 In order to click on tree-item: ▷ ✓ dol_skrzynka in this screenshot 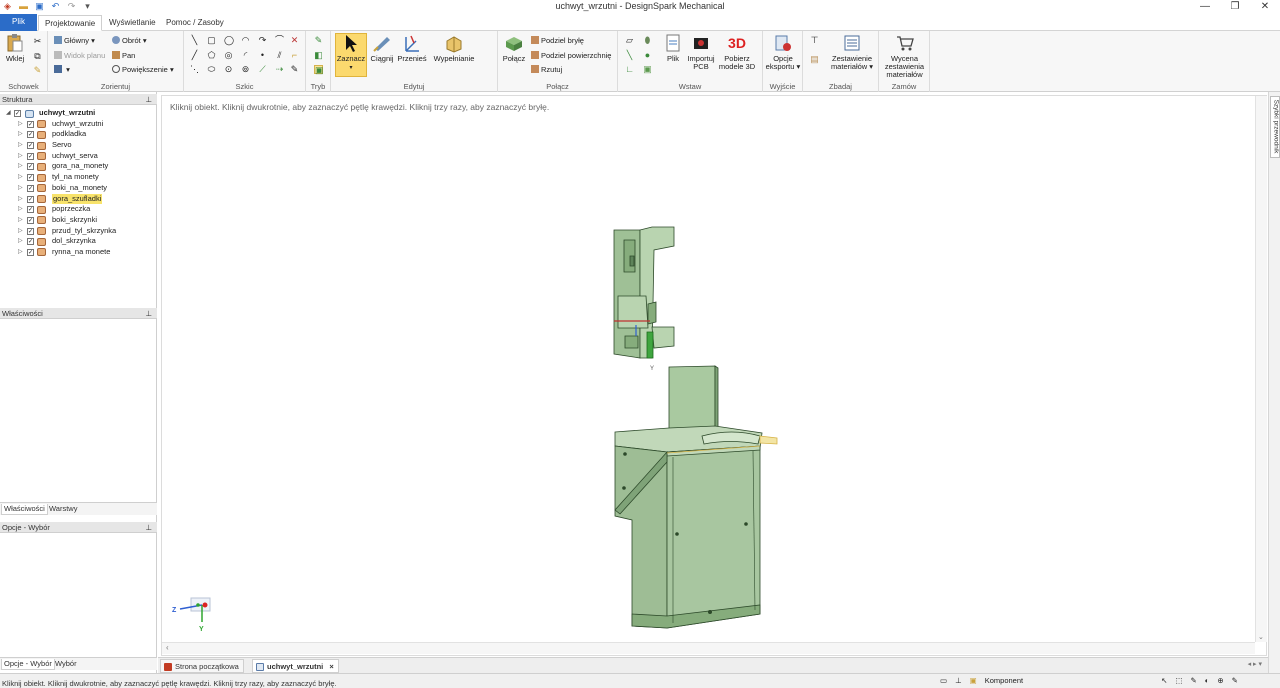, I will do `click(78, 241)`.